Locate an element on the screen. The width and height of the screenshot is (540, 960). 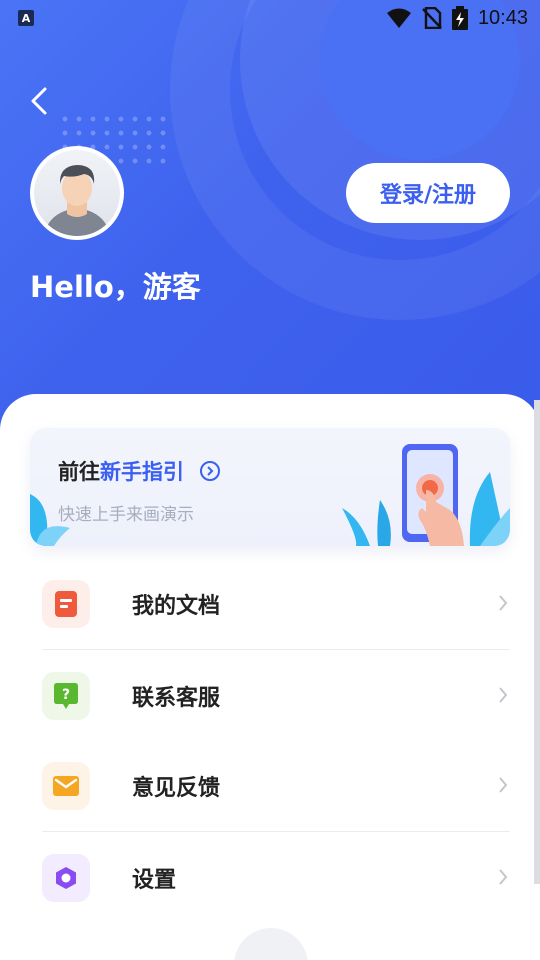
document-icon is located at coordinates (66, 604).